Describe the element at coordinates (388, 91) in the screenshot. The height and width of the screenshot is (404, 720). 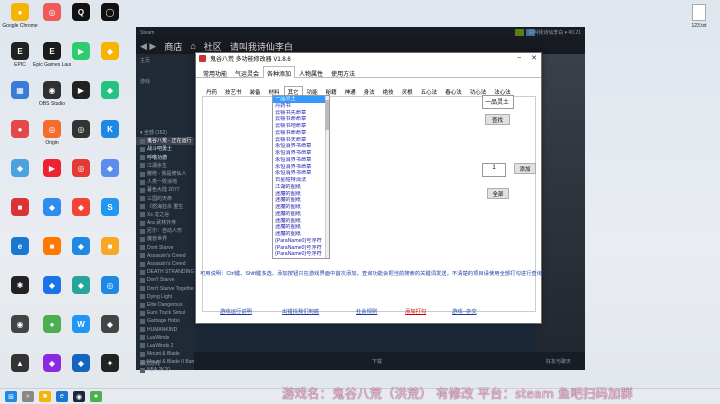
I see `trainer-subtab: 绝技` at that location.